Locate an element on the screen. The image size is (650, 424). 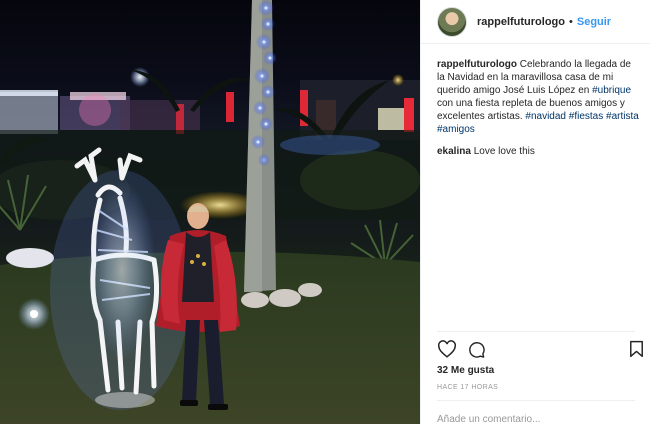
post-header: rappelfuturologo • Seguir is located at coordinates (535, 22).